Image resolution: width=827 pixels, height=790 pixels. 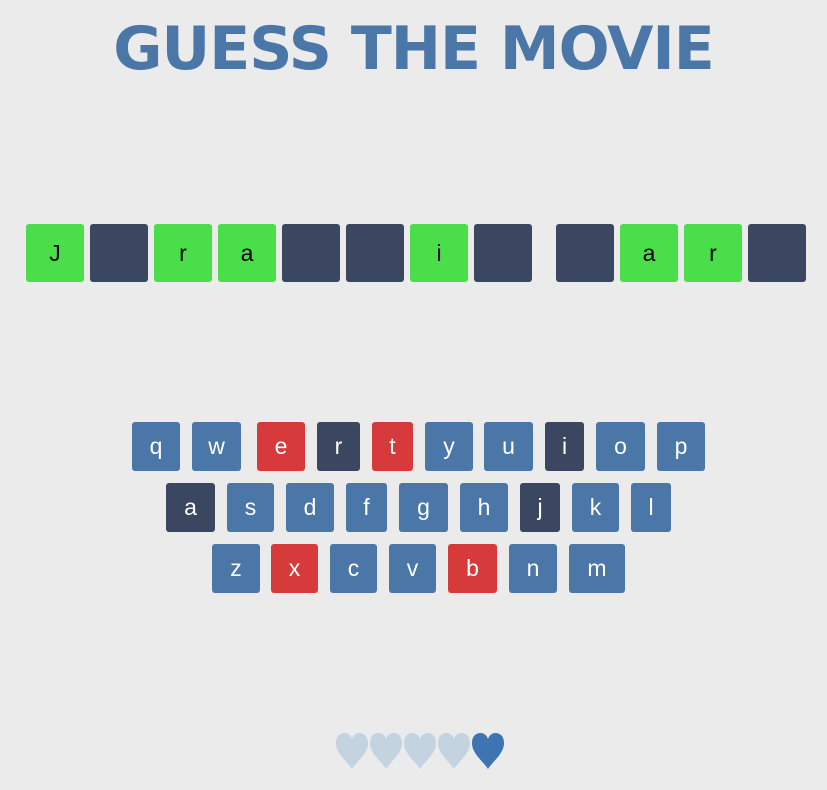 What do you see at coordinates (55, 253) in the screenshot?
I see `answer-tile-revealed: J` at bounding box center [55, 253].